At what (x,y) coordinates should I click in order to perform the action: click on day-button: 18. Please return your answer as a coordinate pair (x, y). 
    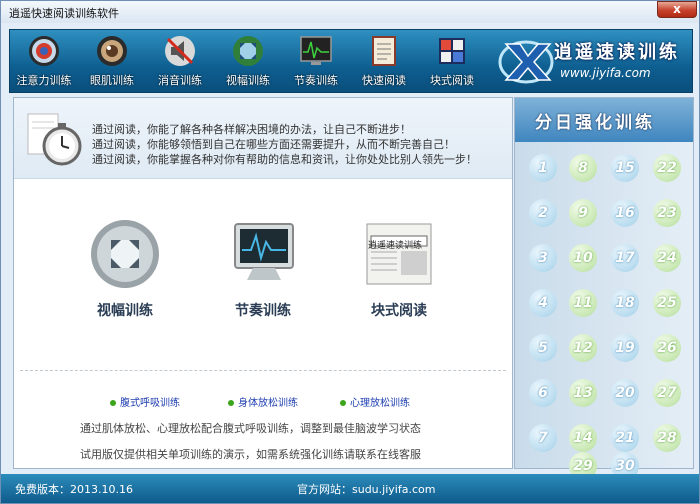
    Looking at the image, I should click on (625, 303).